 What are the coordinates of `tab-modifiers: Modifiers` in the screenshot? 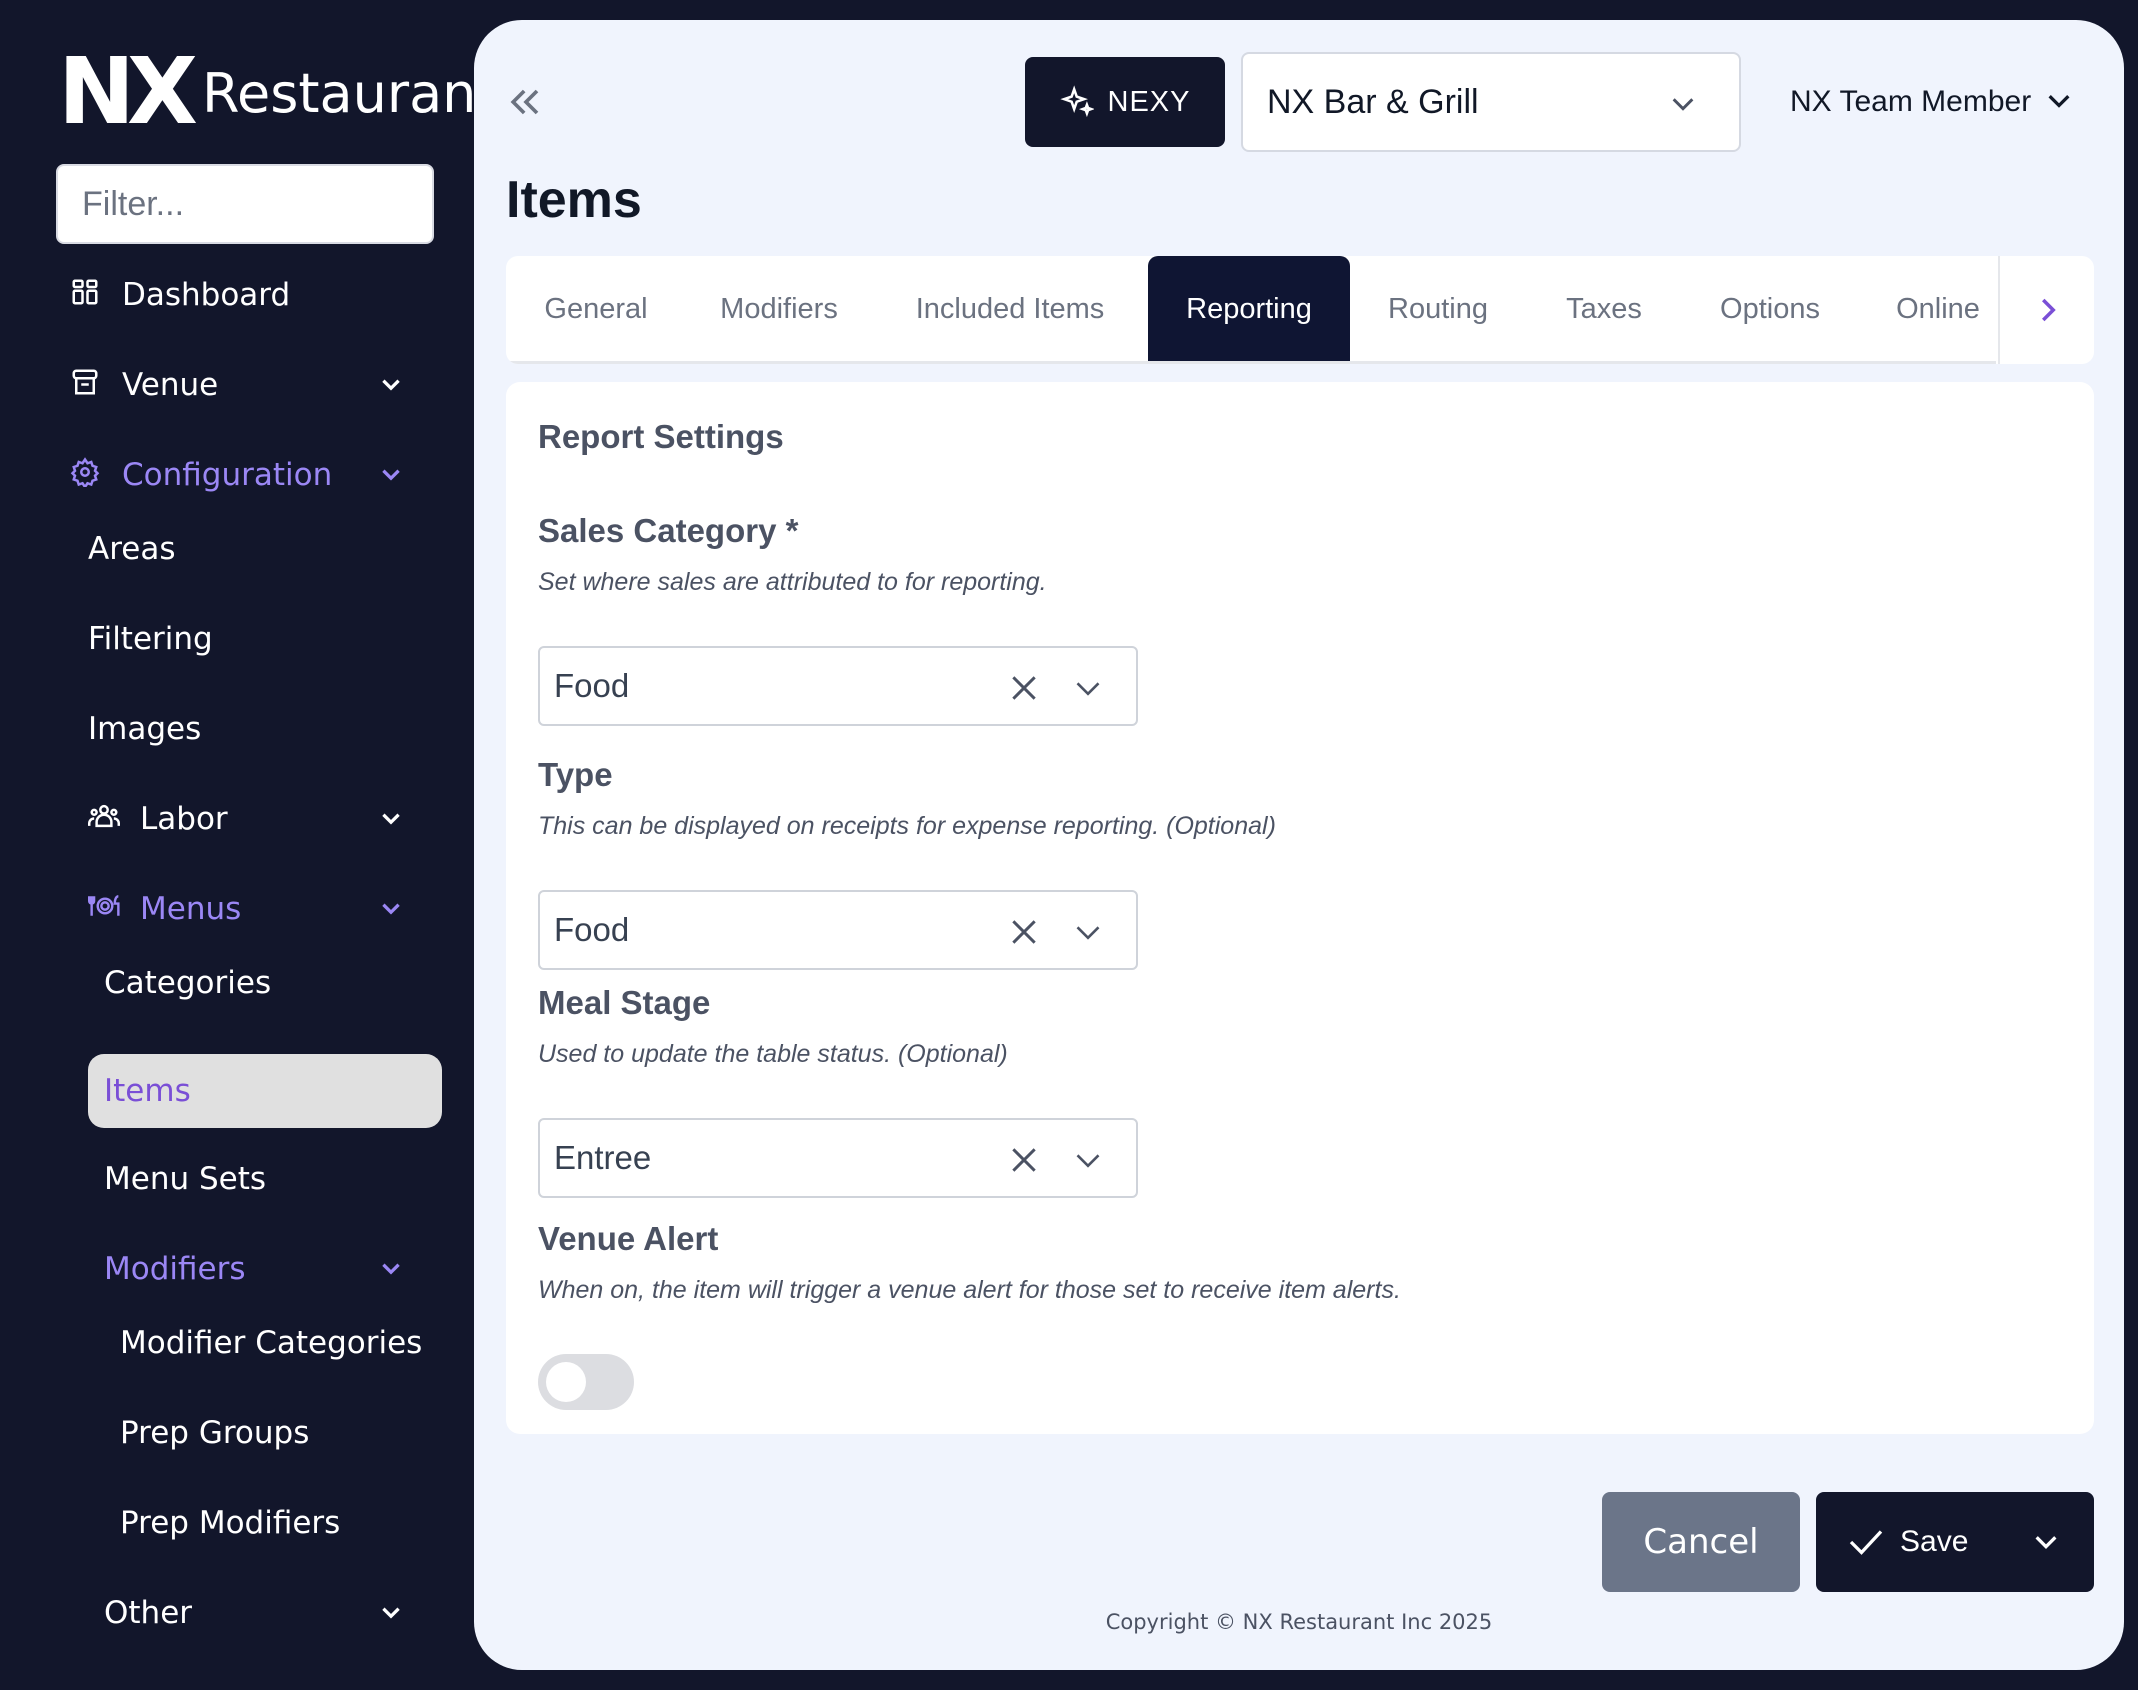 It's located at (779, 309).